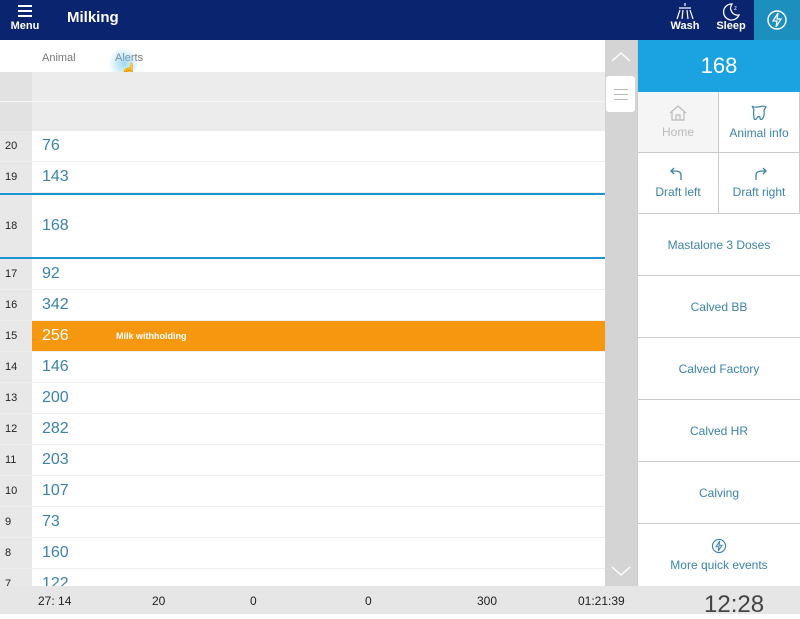 The image size is (800, 619). Describe the element at coordinates (302, 146) in the screenshot. I see `animal-row: 20 76` at that location.